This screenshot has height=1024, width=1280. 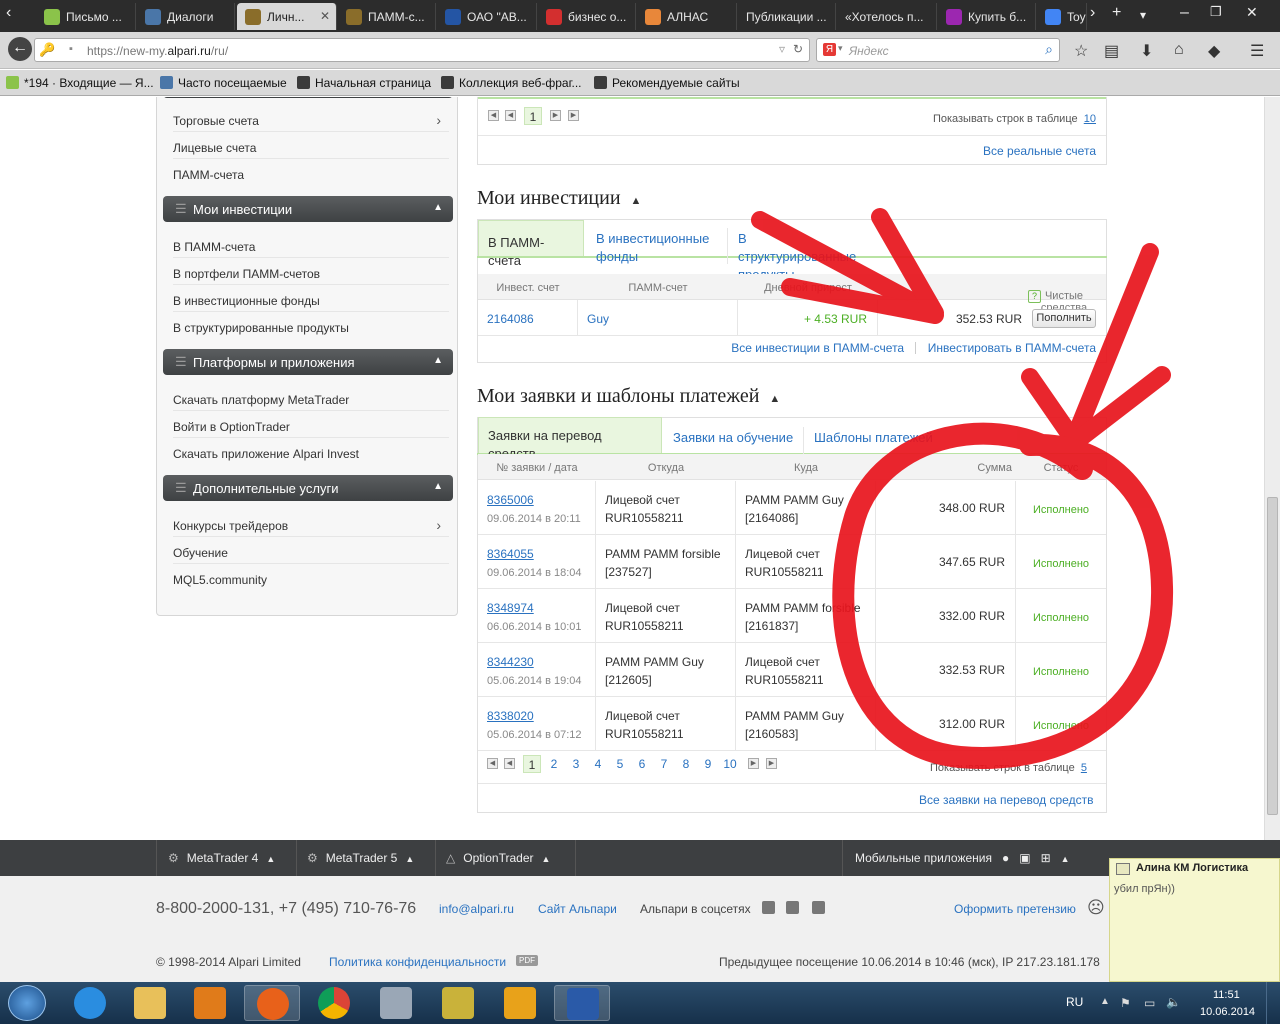 What do you see at coordinates (962, 858) in the screenshot?
I see `mobile-apps-link: Мобильные приложения ● ▣ ⊞ ▲` at bounding box center [962, 858].